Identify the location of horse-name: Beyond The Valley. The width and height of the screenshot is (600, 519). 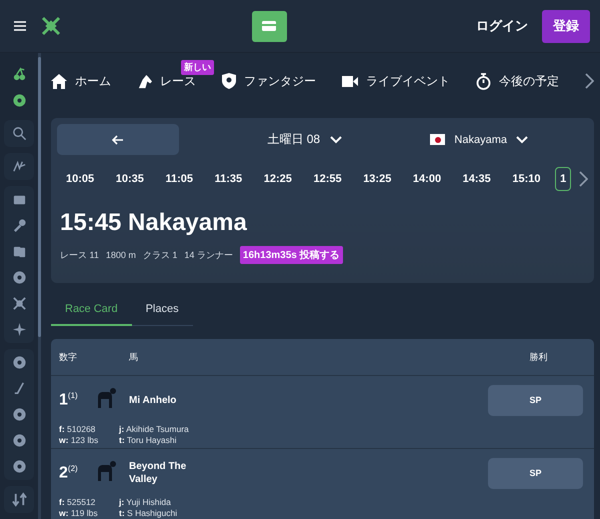
(158, 473).